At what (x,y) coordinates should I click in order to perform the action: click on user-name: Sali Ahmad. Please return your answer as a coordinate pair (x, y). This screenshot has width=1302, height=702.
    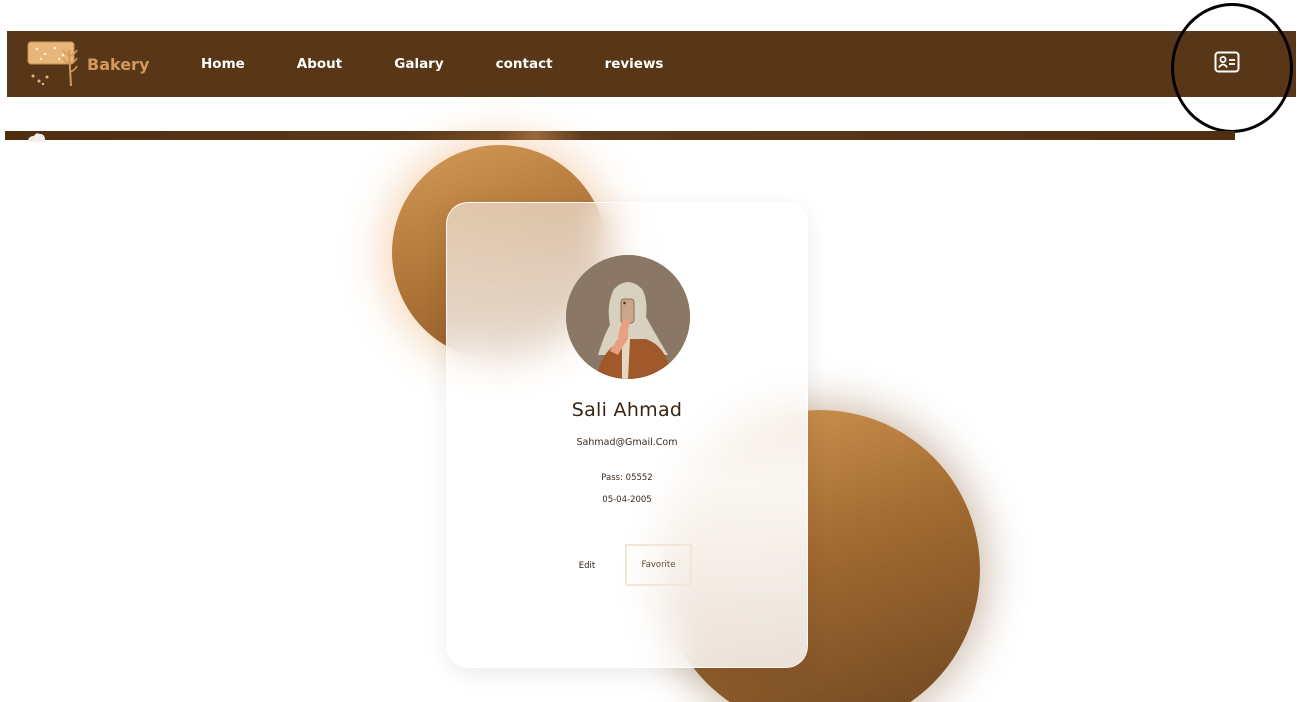
    Looking at the image, I should click on (627, 410).